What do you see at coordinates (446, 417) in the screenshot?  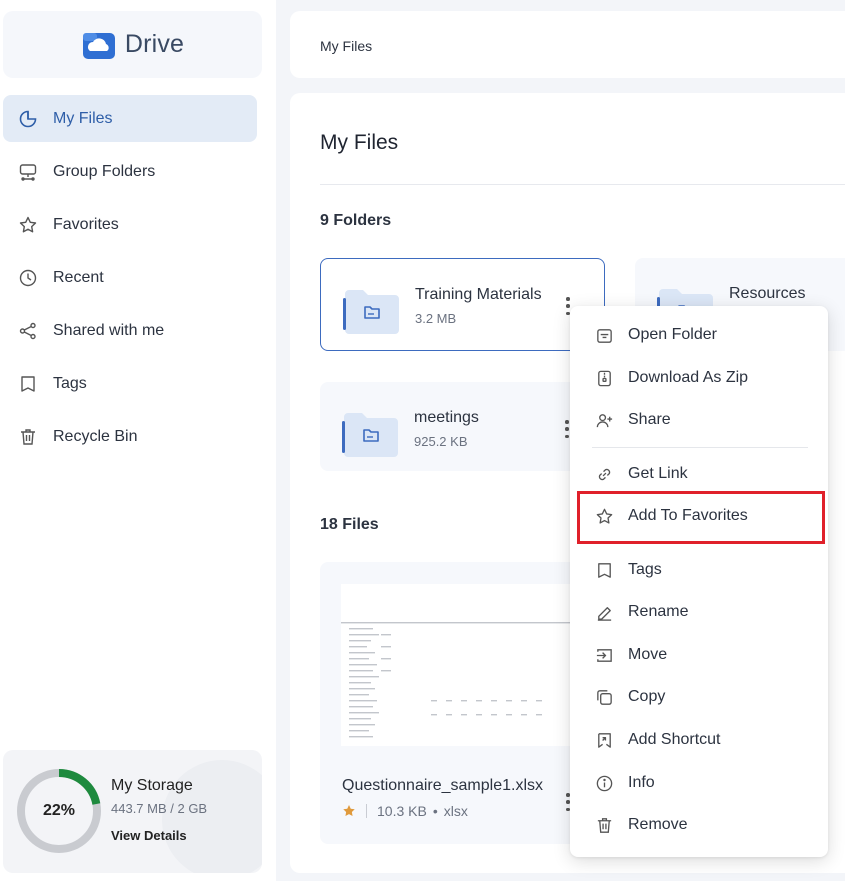 I see `folder-name: meetings` at bounding box center [446, 417].